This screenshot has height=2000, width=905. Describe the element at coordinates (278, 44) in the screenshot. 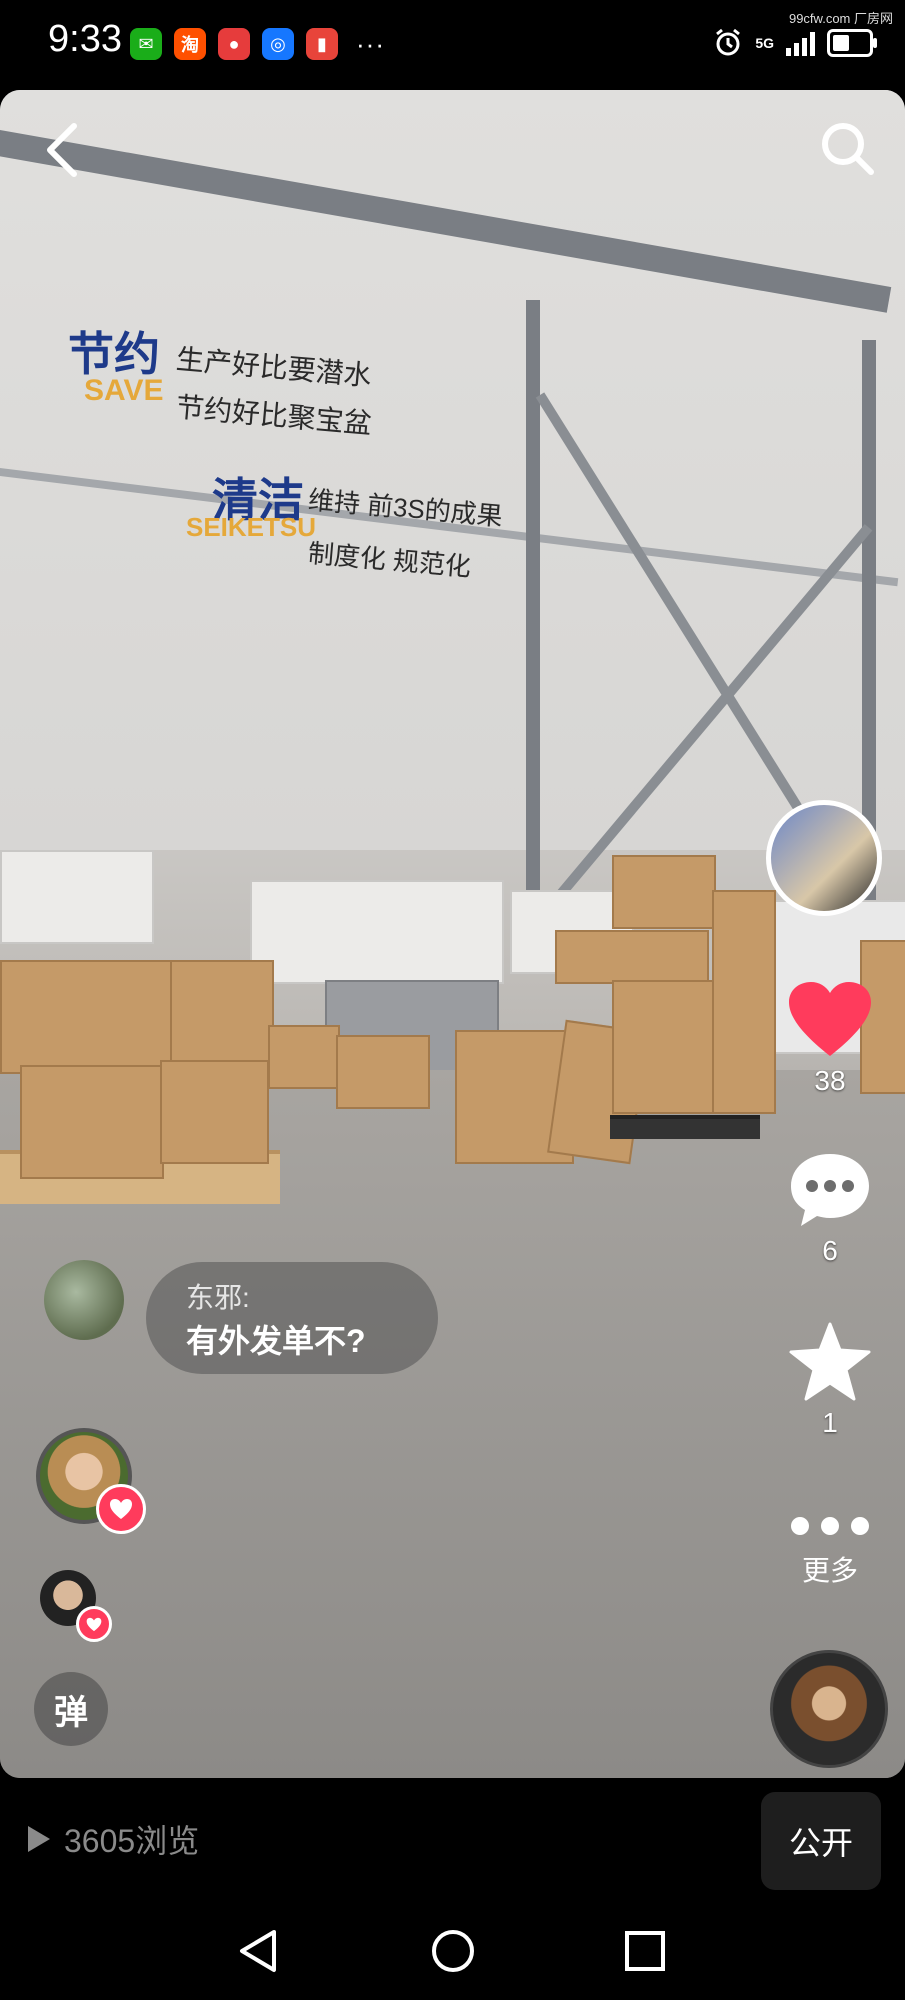

I see `app-blue-icon: ◎` at that location.